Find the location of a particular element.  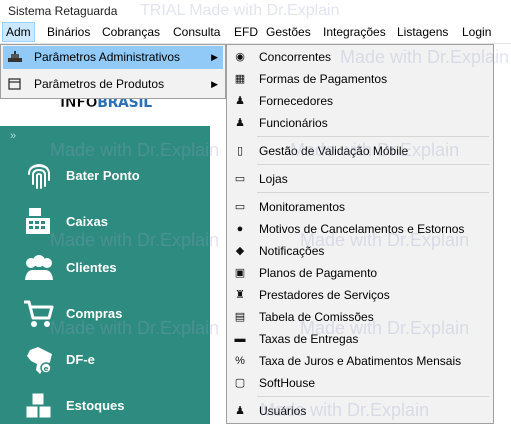

menu-item-planos-pagamento: ▣ Planos de Pagamento is located at coordinates (360, 273).